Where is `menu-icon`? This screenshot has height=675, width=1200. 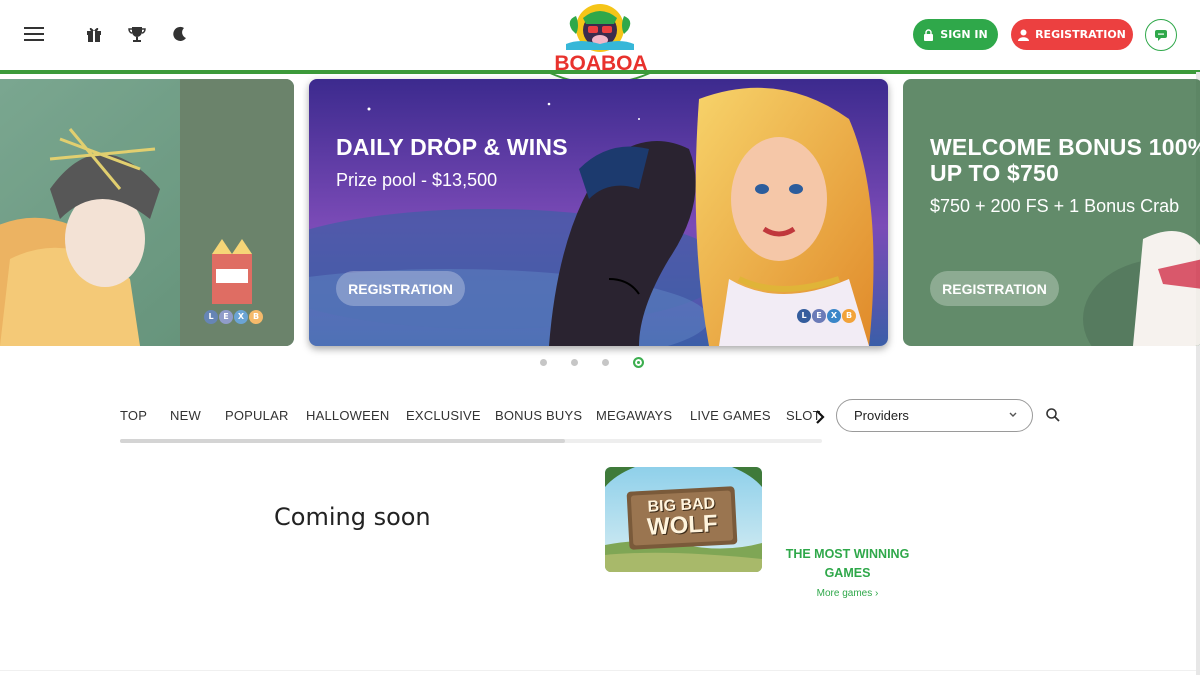 menu-icon is located at coordinates (35, 34).